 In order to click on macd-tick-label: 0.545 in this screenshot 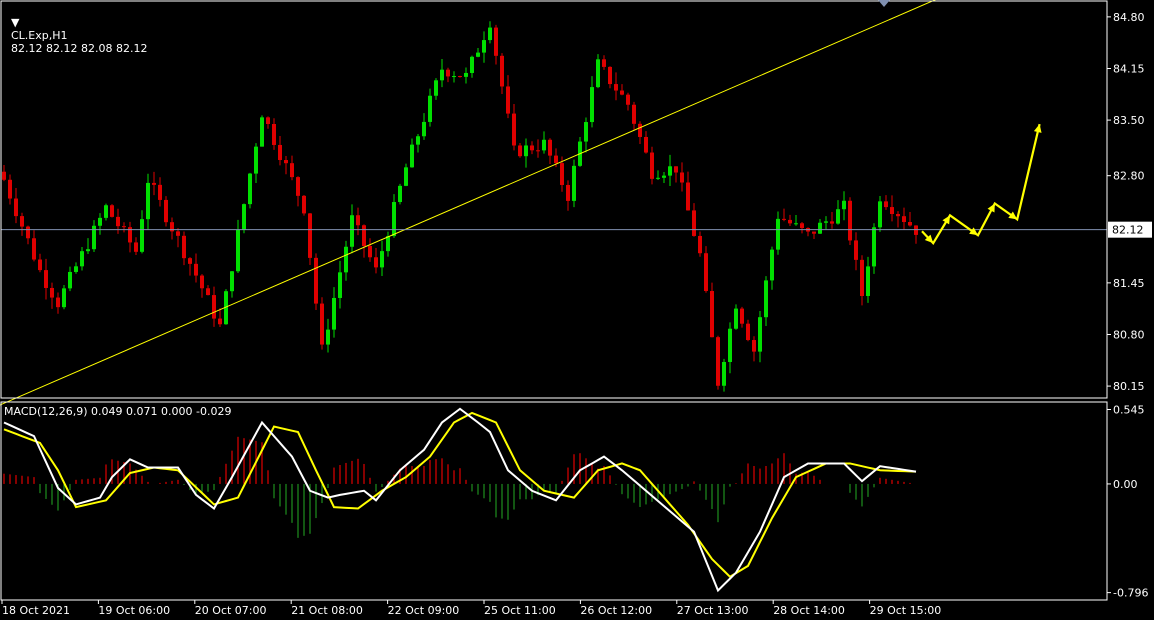, I will do `click(1129, 410)`.